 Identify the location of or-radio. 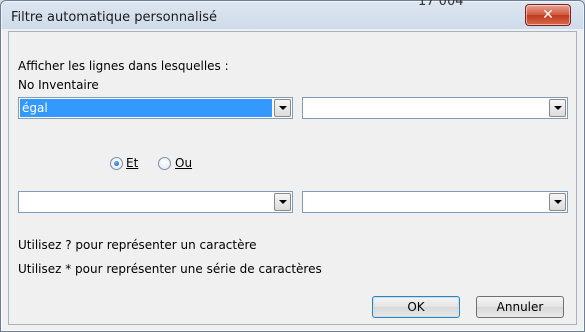
(164, 163).